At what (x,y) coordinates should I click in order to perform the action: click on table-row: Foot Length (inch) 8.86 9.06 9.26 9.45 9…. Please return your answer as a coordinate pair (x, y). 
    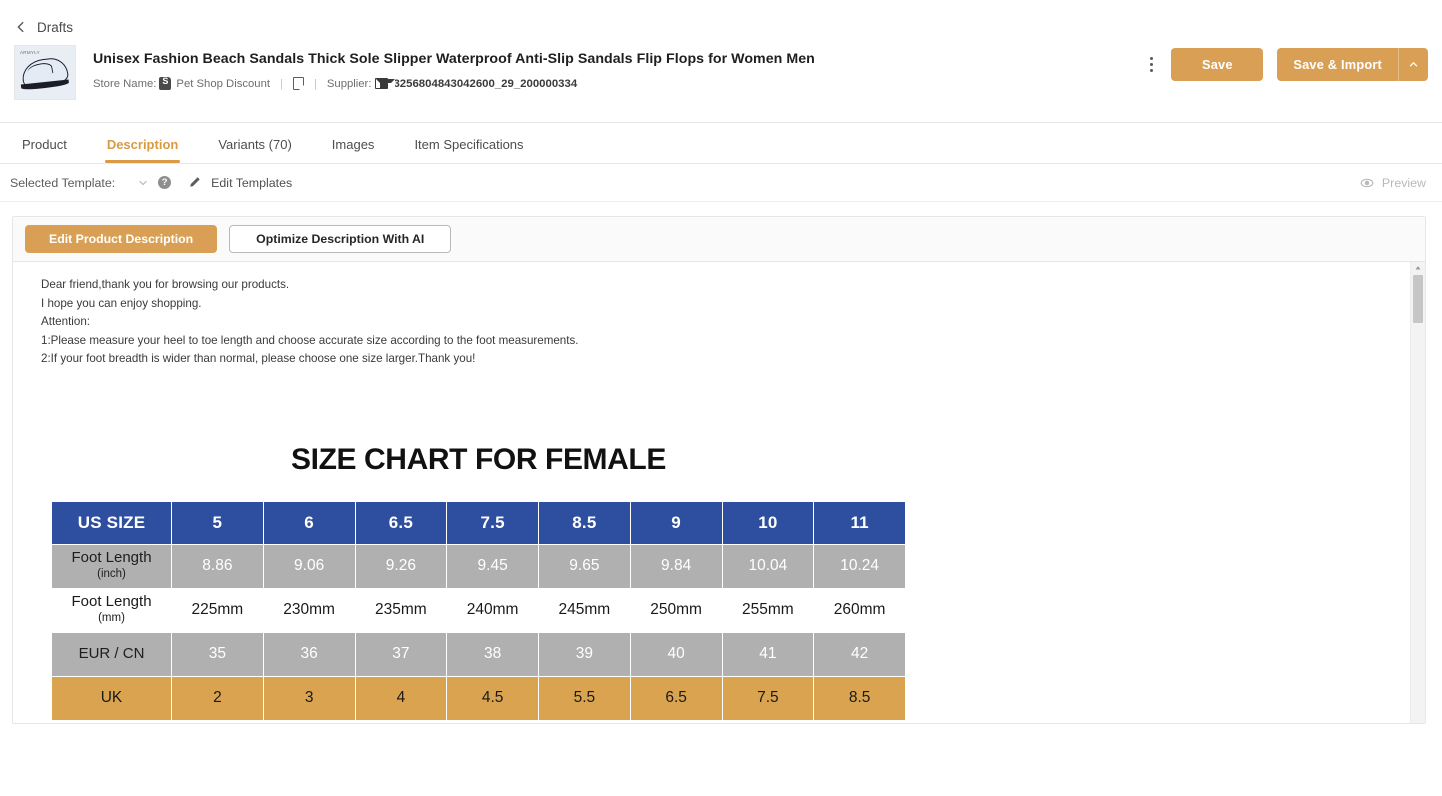
    Looking at the image, I should click on (478, 566).